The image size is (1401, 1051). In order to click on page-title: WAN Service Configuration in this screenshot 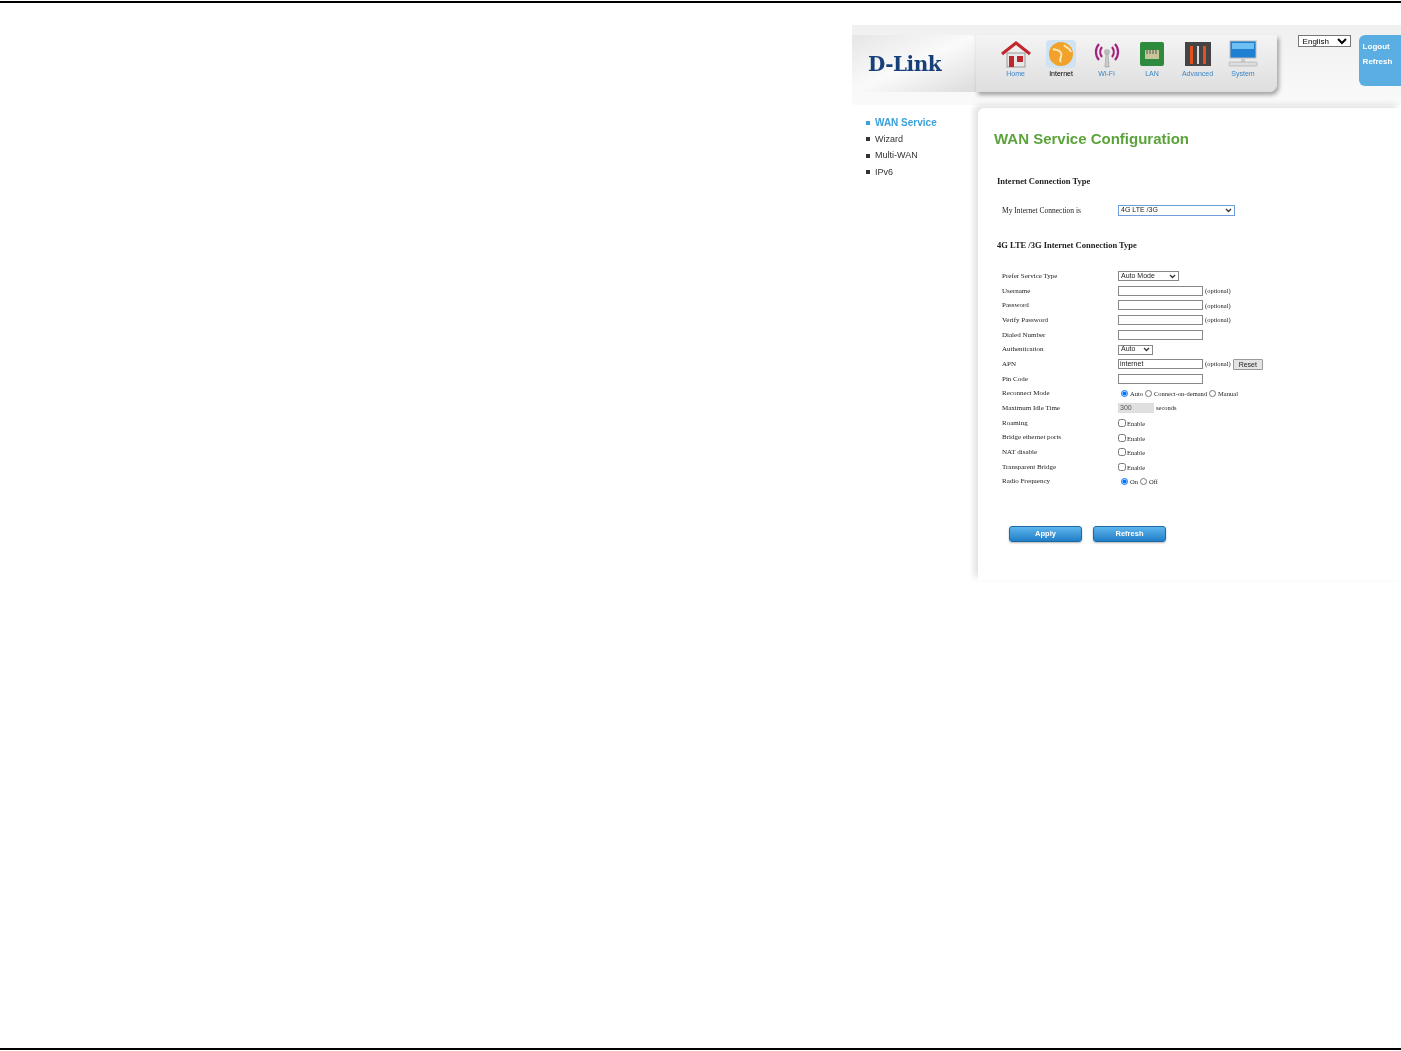, I will do `click(1092, 138)`.